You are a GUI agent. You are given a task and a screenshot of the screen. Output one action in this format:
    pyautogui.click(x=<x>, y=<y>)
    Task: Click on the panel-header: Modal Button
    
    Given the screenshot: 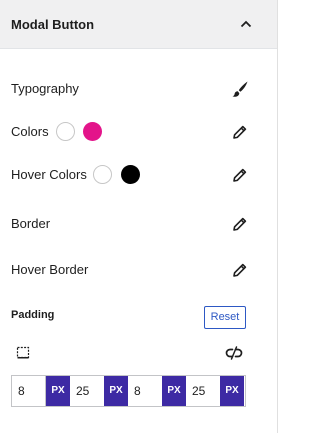 What is the action you would take?
    pyautogui.click(x=138, y=24)
    